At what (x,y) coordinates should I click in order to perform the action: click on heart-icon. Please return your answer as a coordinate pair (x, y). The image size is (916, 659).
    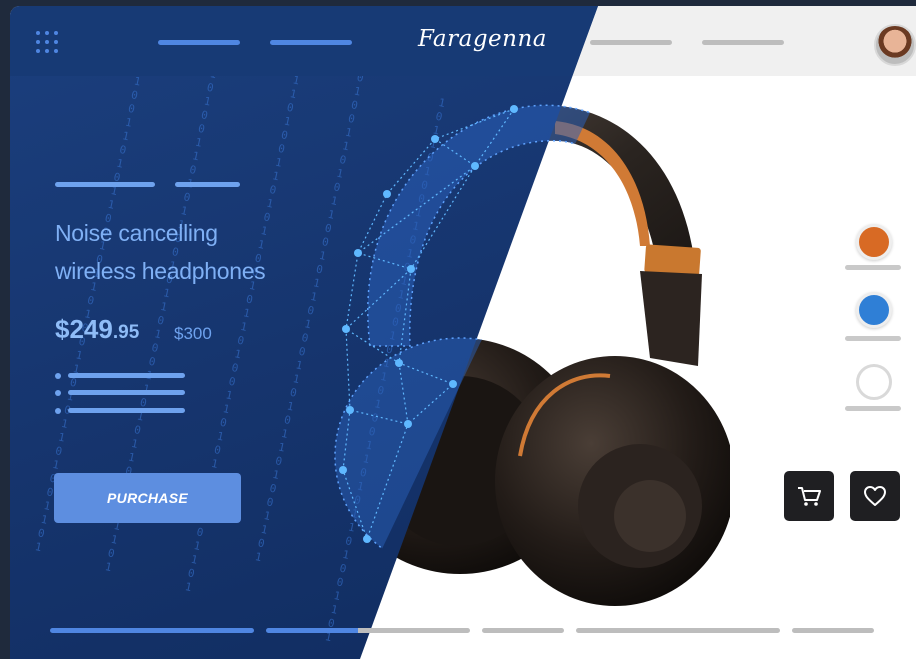
    Looking at the image, I should click on (875, 496).